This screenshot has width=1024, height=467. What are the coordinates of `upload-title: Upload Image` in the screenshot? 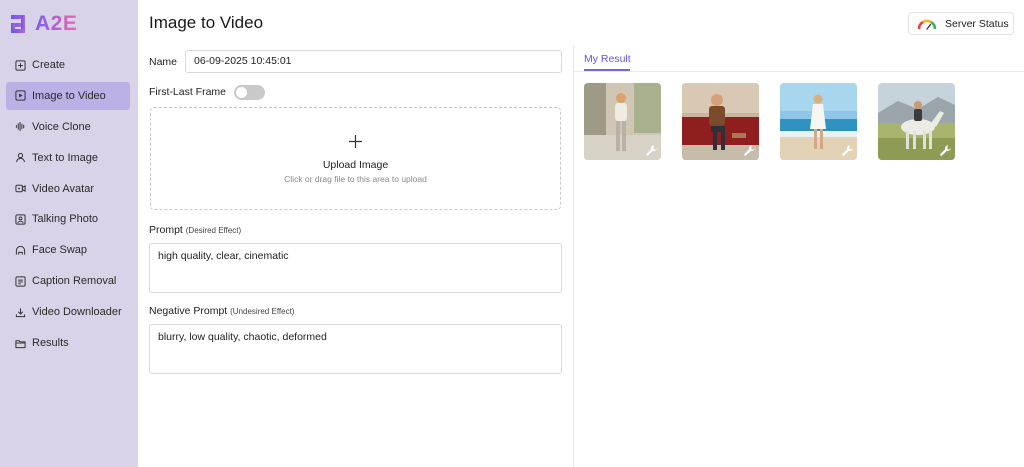 It's located at (355, 165).